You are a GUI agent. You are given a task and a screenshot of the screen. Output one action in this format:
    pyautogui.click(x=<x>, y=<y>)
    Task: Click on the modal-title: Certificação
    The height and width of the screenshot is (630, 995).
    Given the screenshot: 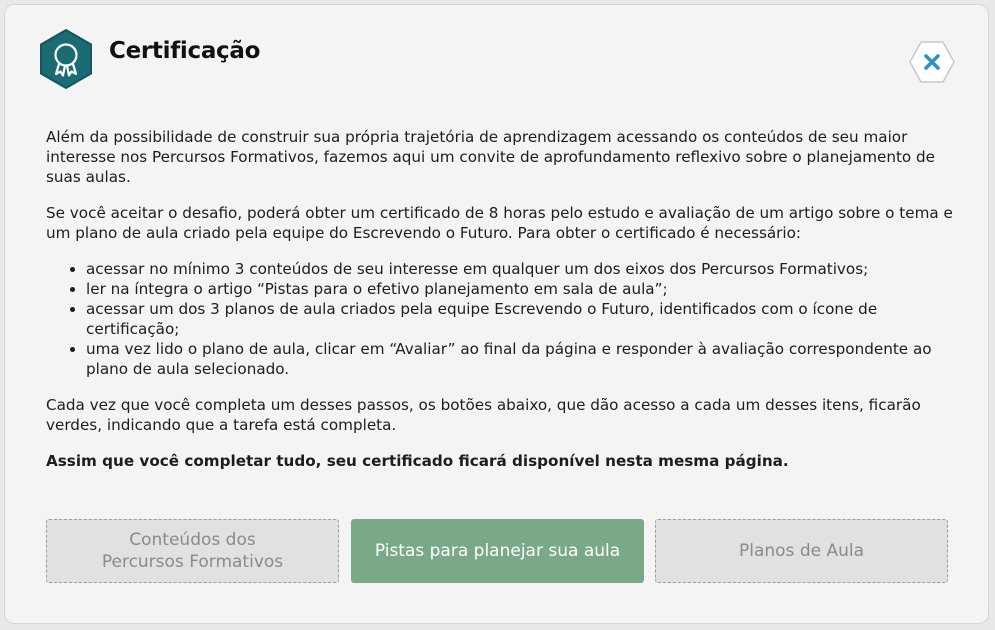 What is the action you would take?
    pyautogui.click(x=185, y=51)
    